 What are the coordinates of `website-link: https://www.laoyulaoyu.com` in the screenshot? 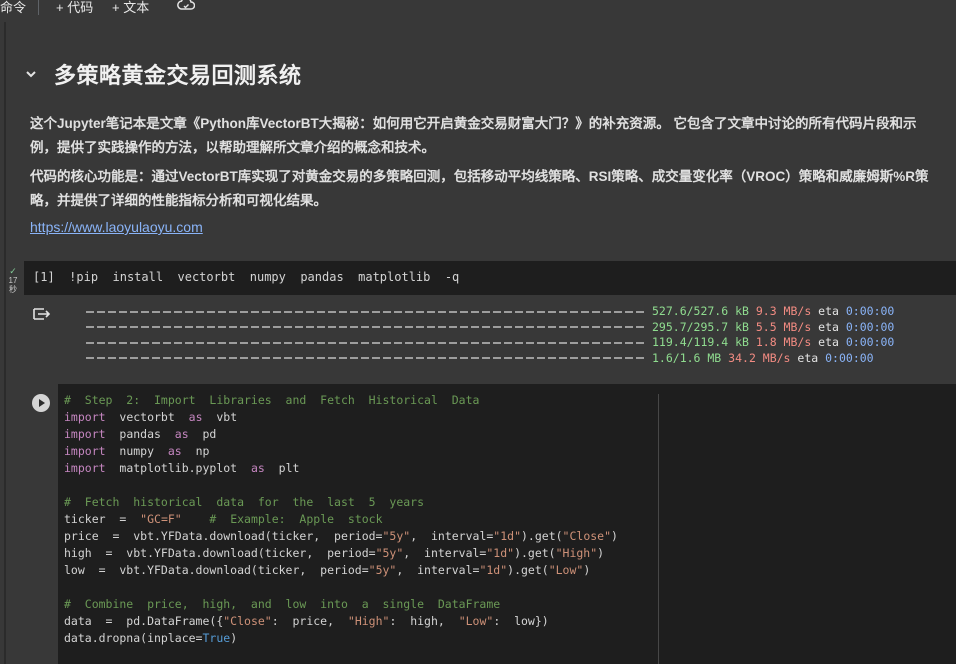 It's located at (116, 227).